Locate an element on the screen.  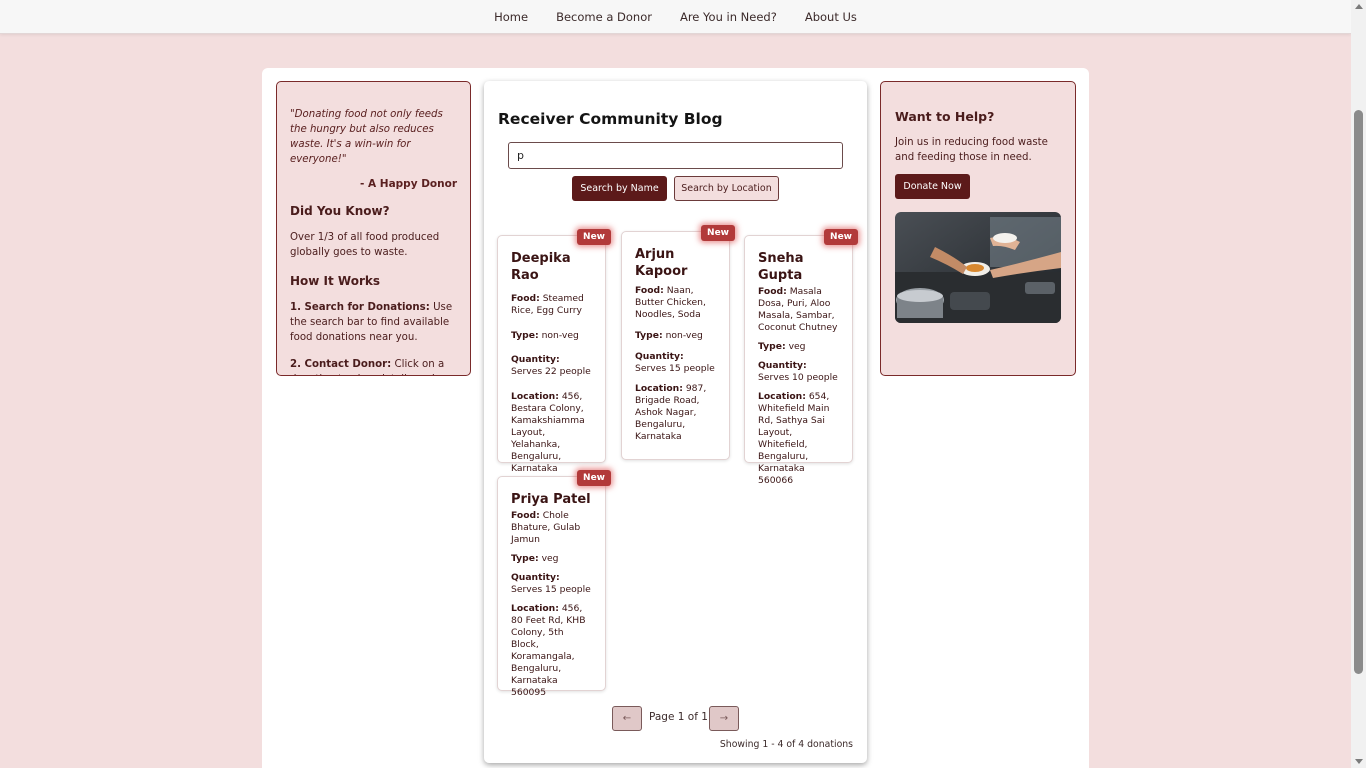
quote-author: - A Happy Donor is located at coordinates (408, 184).